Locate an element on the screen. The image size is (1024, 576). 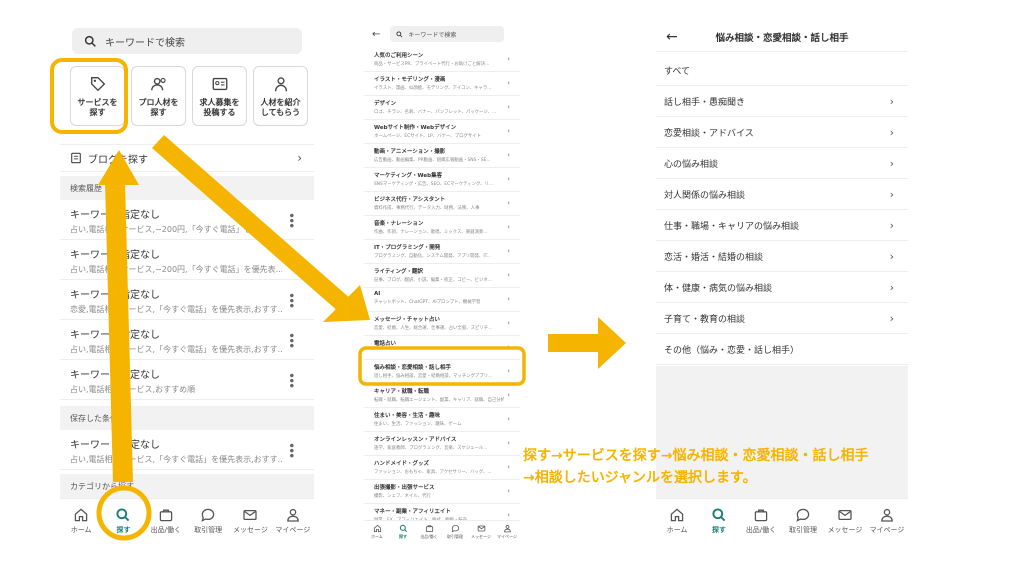
category-row: 電話占い › is located at coordinates (442, 348).